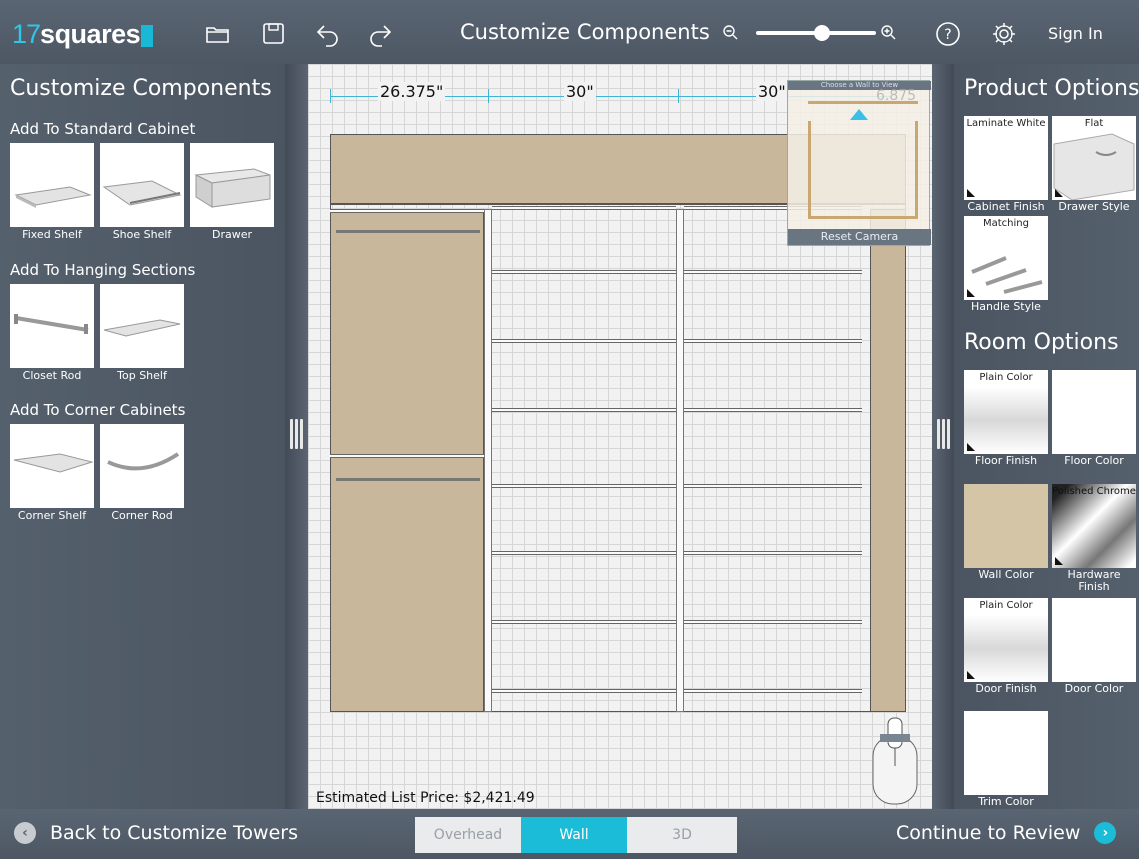 The image size is (1139, 859). I want to click on option-hardware-finish: Polished Chrome Hardware Finish, so click(1094, 538).